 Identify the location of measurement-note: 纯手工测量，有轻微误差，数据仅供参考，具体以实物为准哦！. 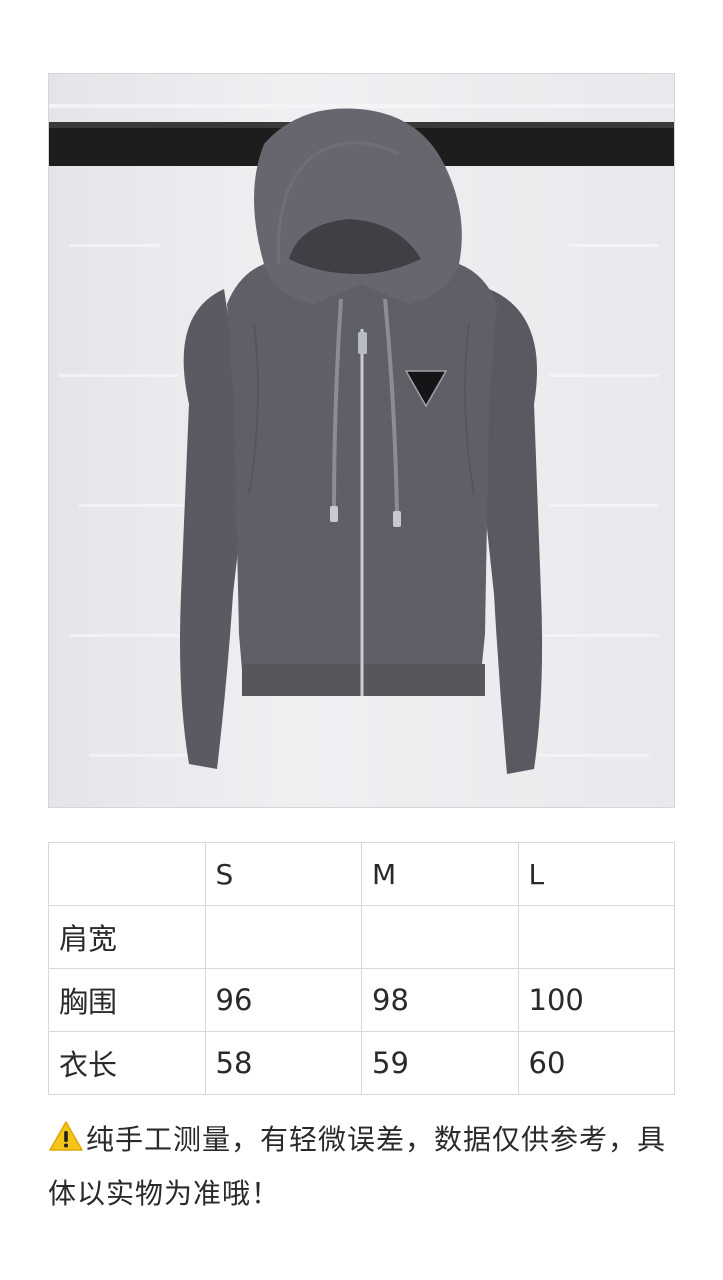
(363, 1166).